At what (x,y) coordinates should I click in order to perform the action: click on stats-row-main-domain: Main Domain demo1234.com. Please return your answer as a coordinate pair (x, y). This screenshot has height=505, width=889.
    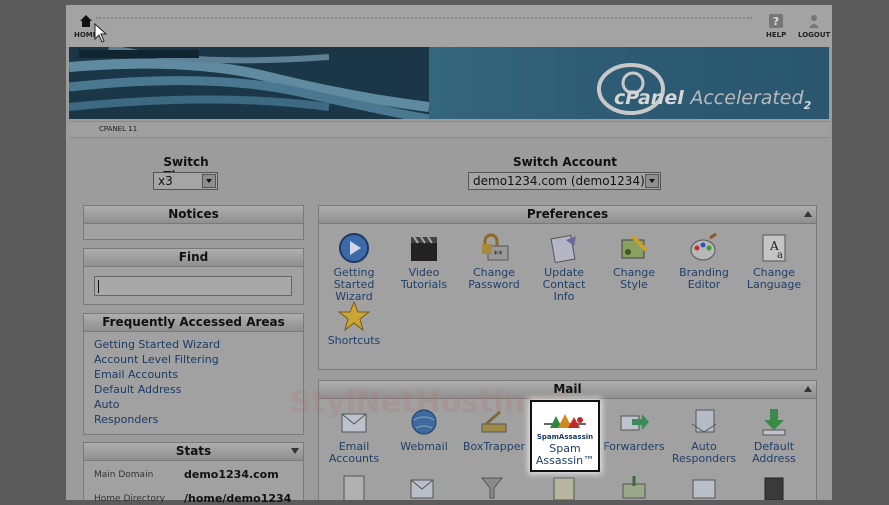
    Looking at the image, I should click on (186, 474).